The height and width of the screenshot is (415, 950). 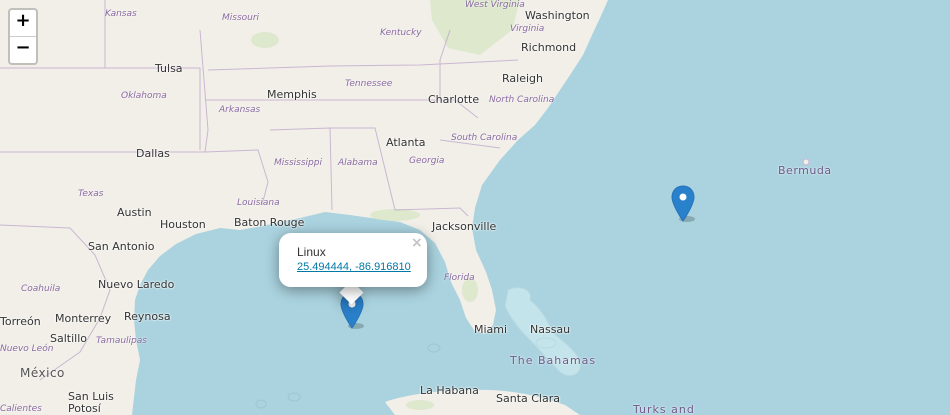 I want to click on map-marker-bermuda, so click(x=683, y=204).